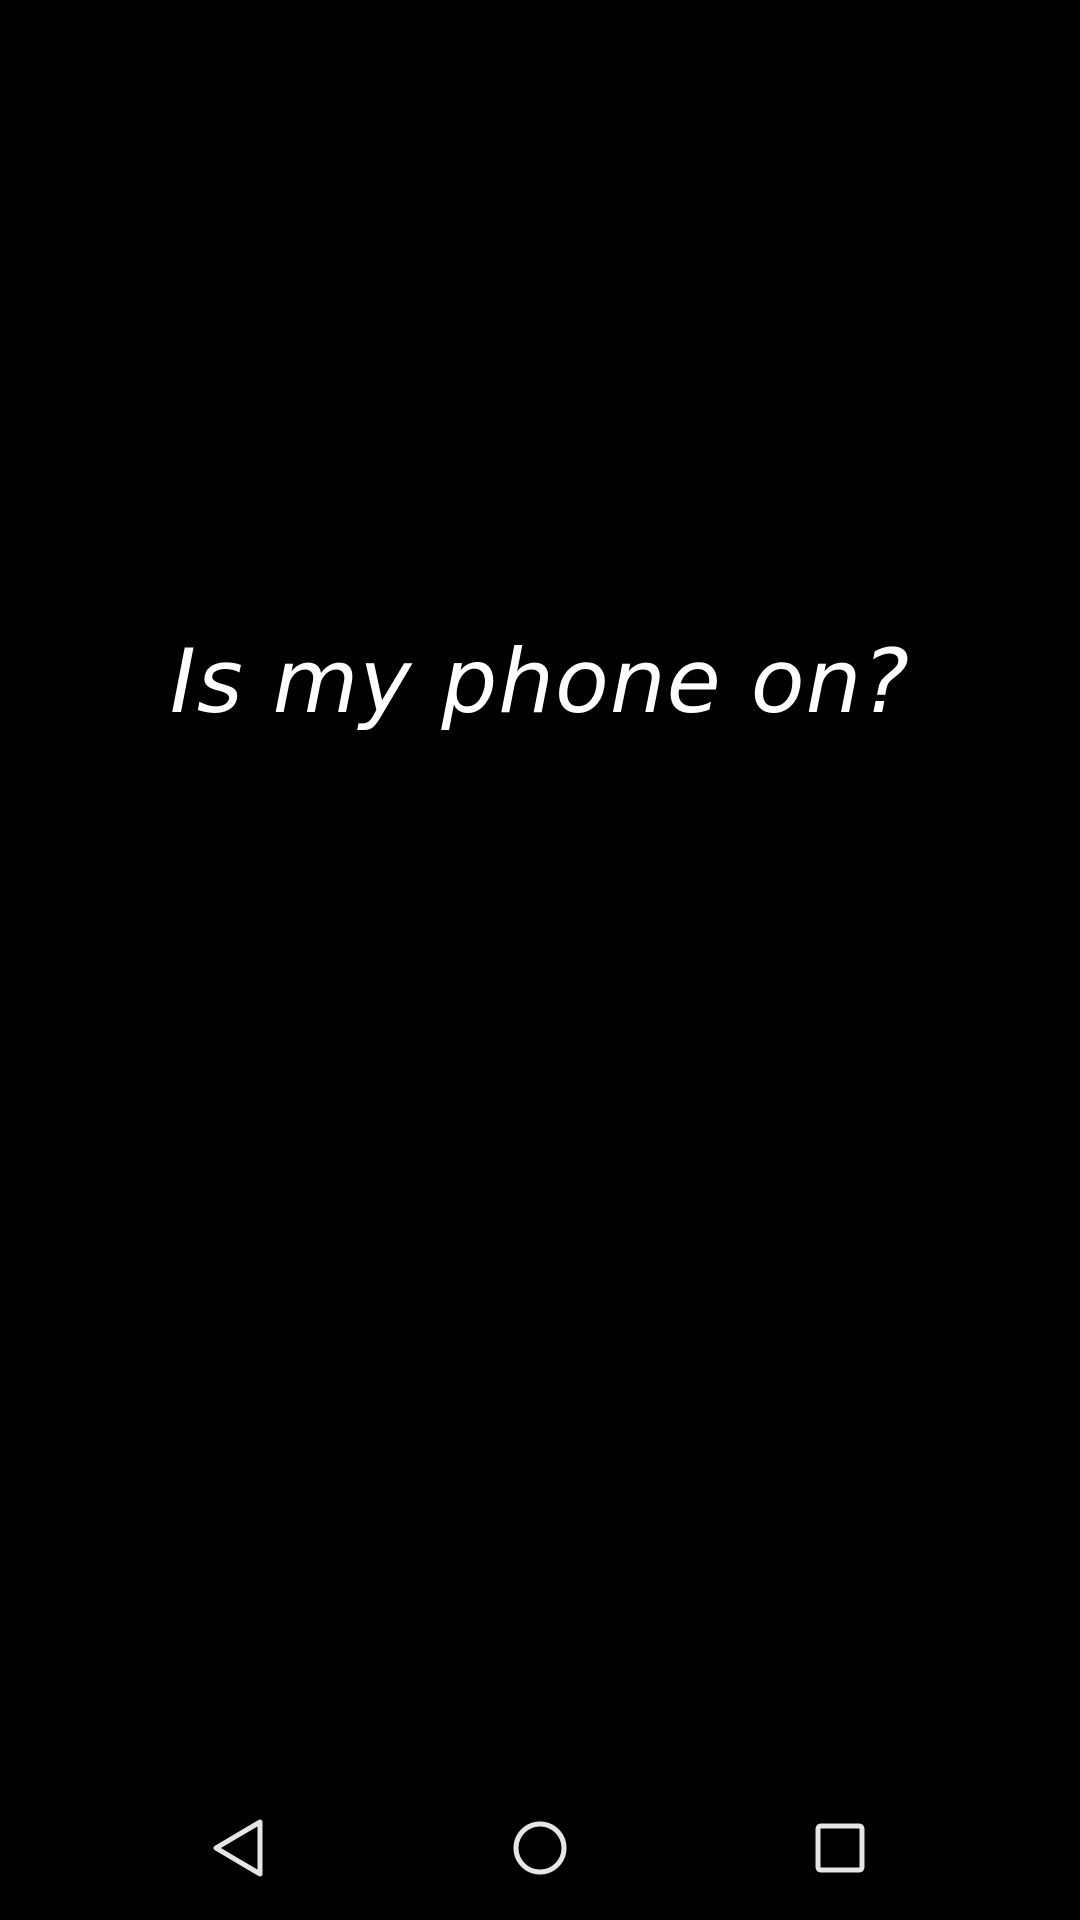  I want to click on recents-square-icon, so click(840, 1848).